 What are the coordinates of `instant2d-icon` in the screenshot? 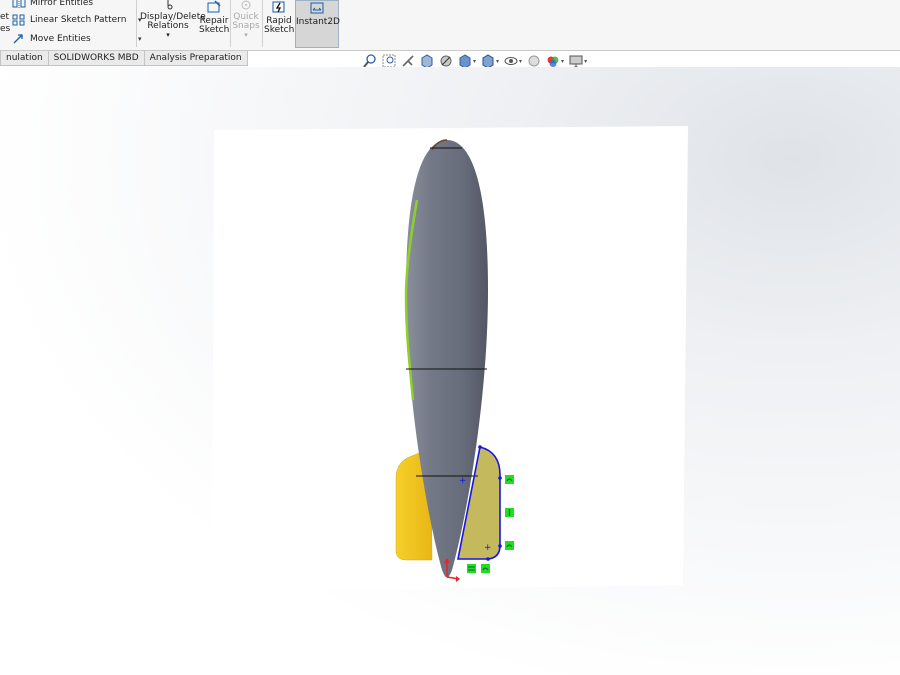 It's located at (317, 8).